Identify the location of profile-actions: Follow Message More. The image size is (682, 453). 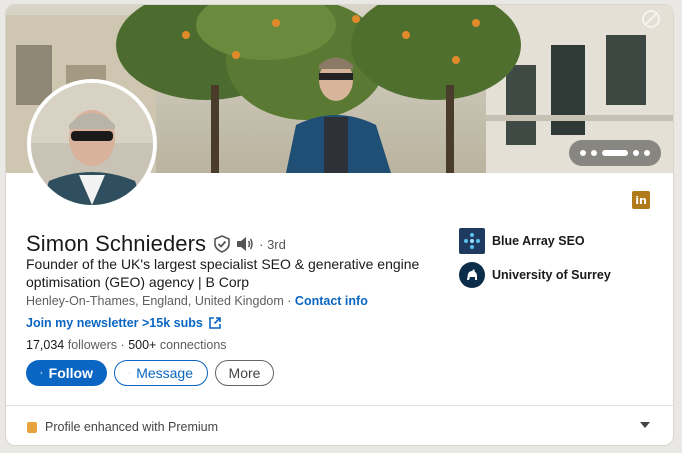
(150, 373).